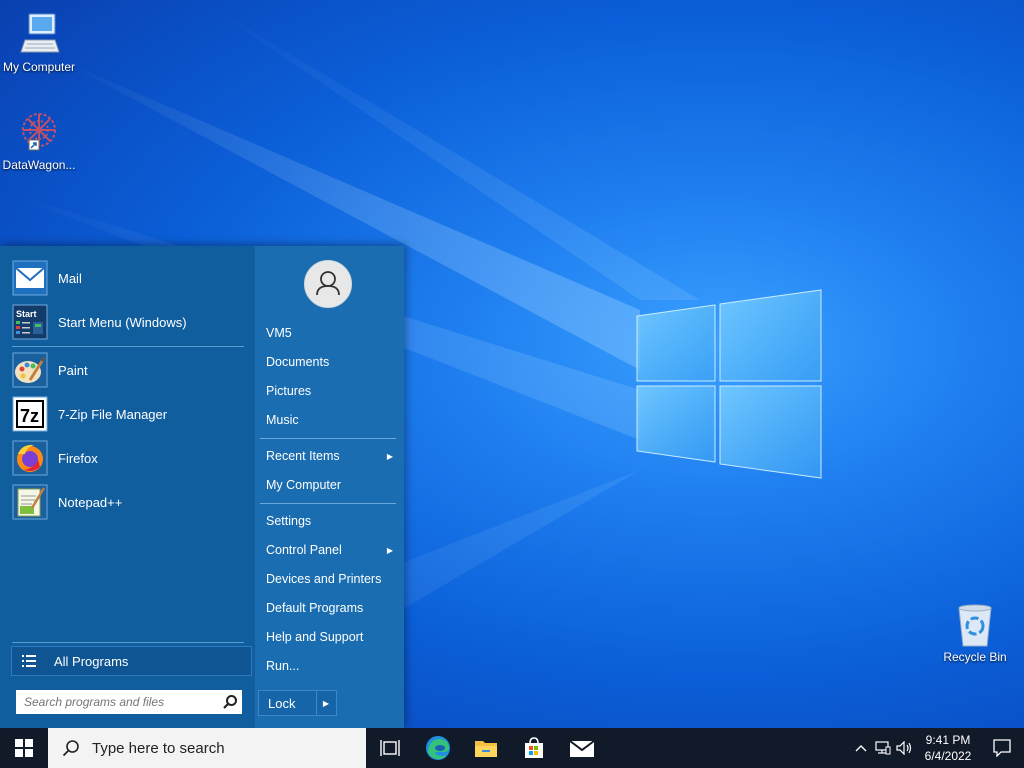  What do you see at coordinates (26, 314) in the screenshot?
I see `svg-text: Start` at bounding box center [26, 314].